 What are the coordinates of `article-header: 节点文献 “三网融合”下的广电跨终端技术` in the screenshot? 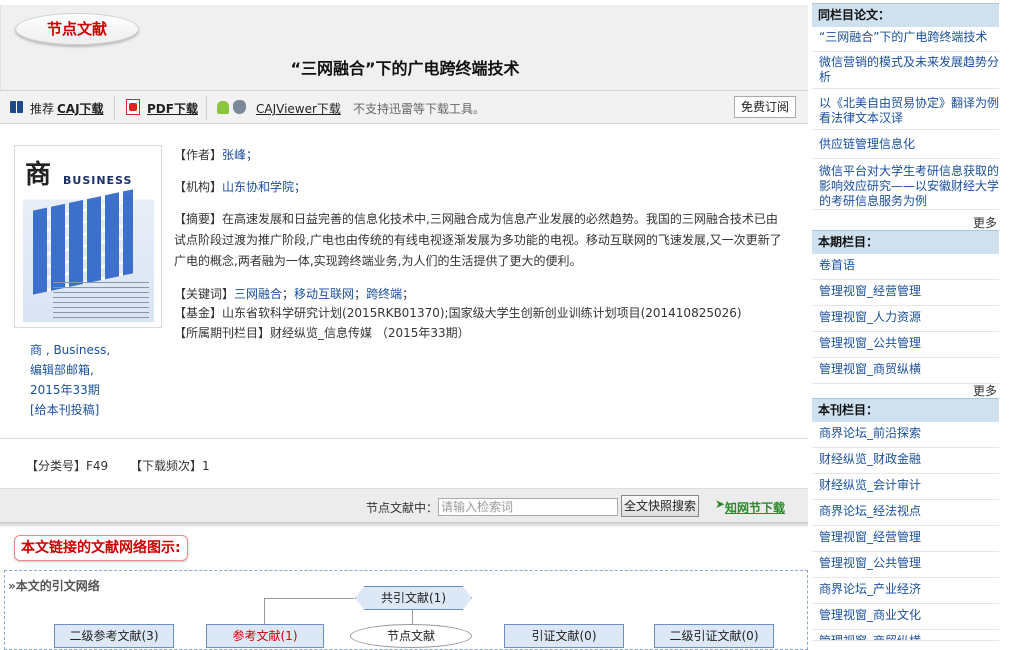 It's located at (404, 47).